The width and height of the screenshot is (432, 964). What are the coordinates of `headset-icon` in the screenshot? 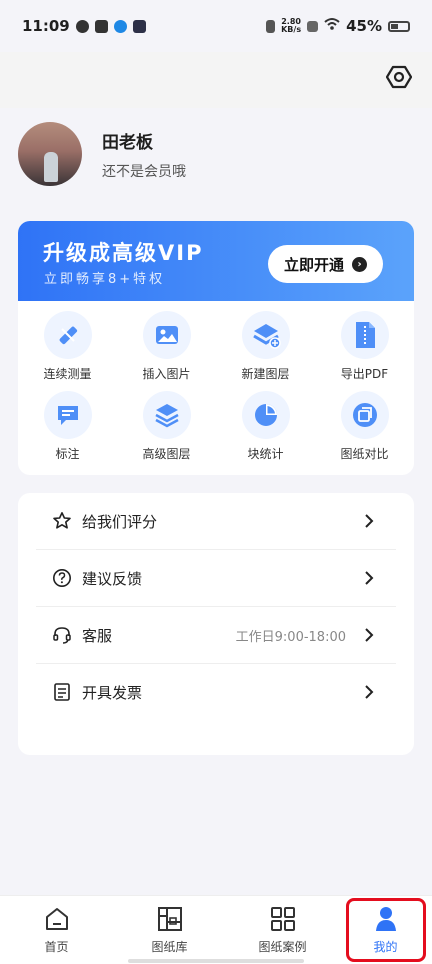 It's located at (62, 635).